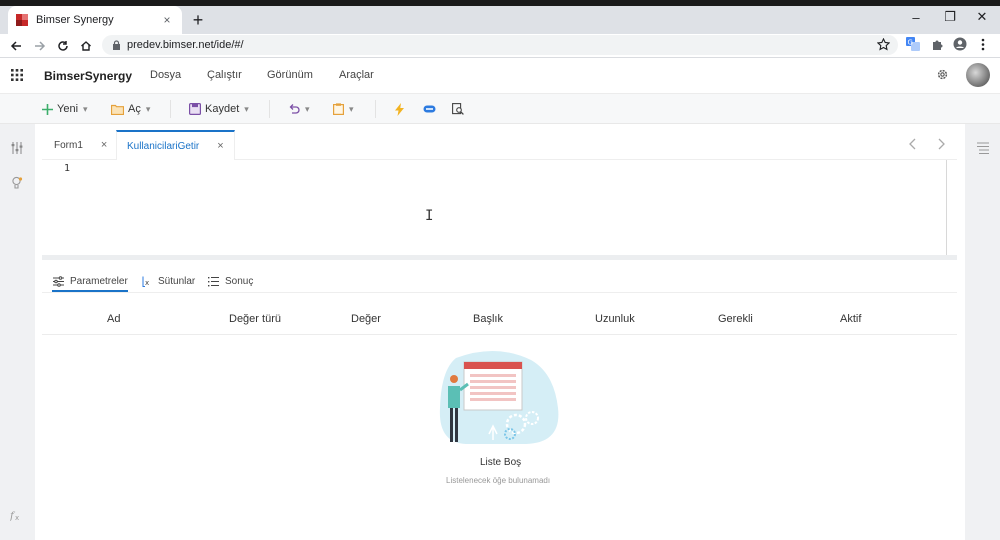  I want to click on menu-dosya: Dosya, so click(165, 75).